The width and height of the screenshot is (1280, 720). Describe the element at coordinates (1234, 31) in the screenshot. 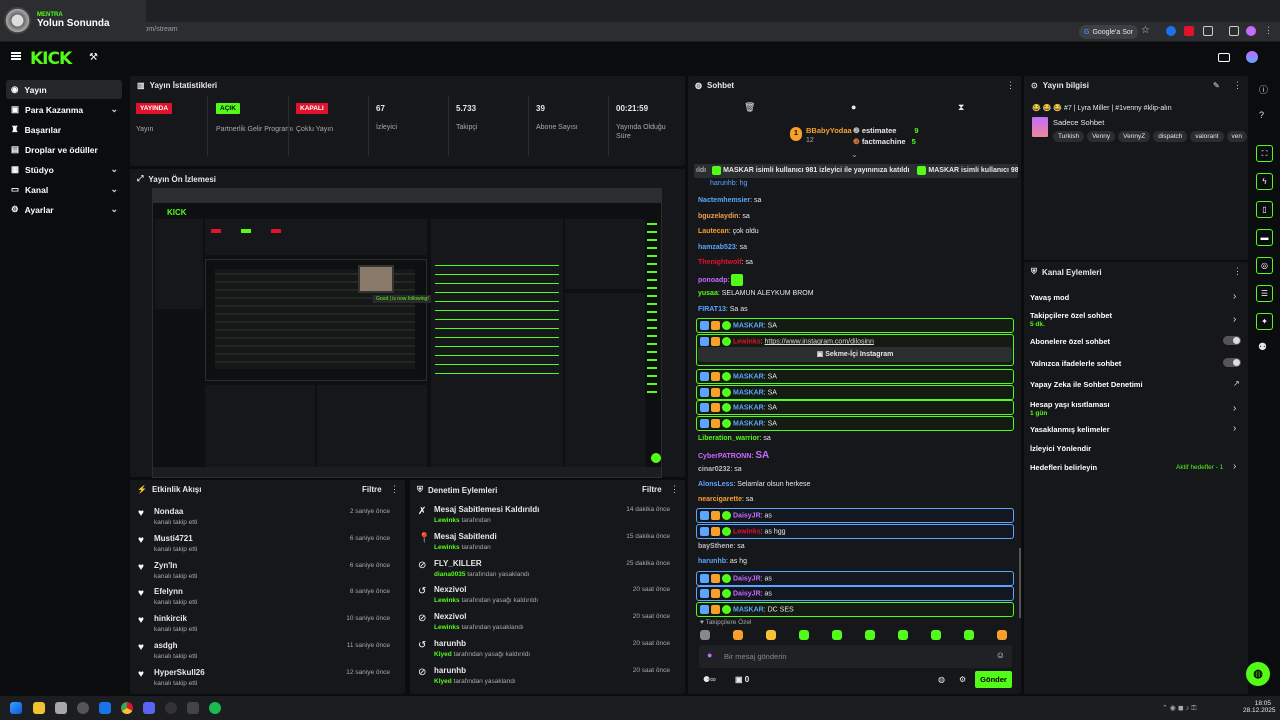

I see `media-icon` at that location.